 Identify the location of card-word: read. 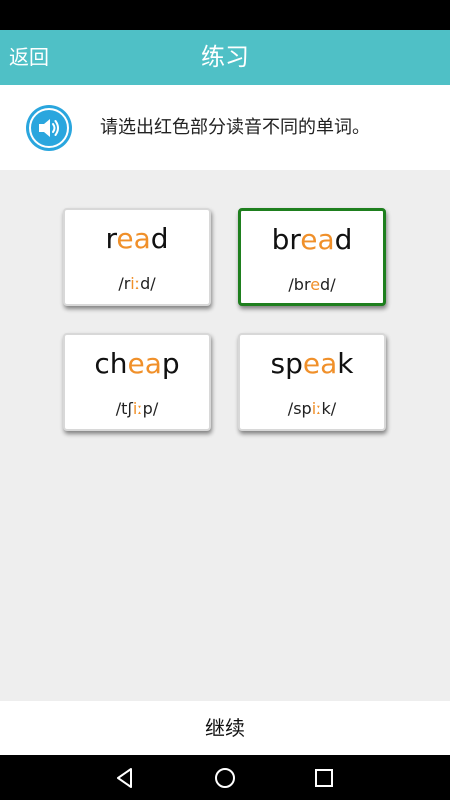
(137, 238).